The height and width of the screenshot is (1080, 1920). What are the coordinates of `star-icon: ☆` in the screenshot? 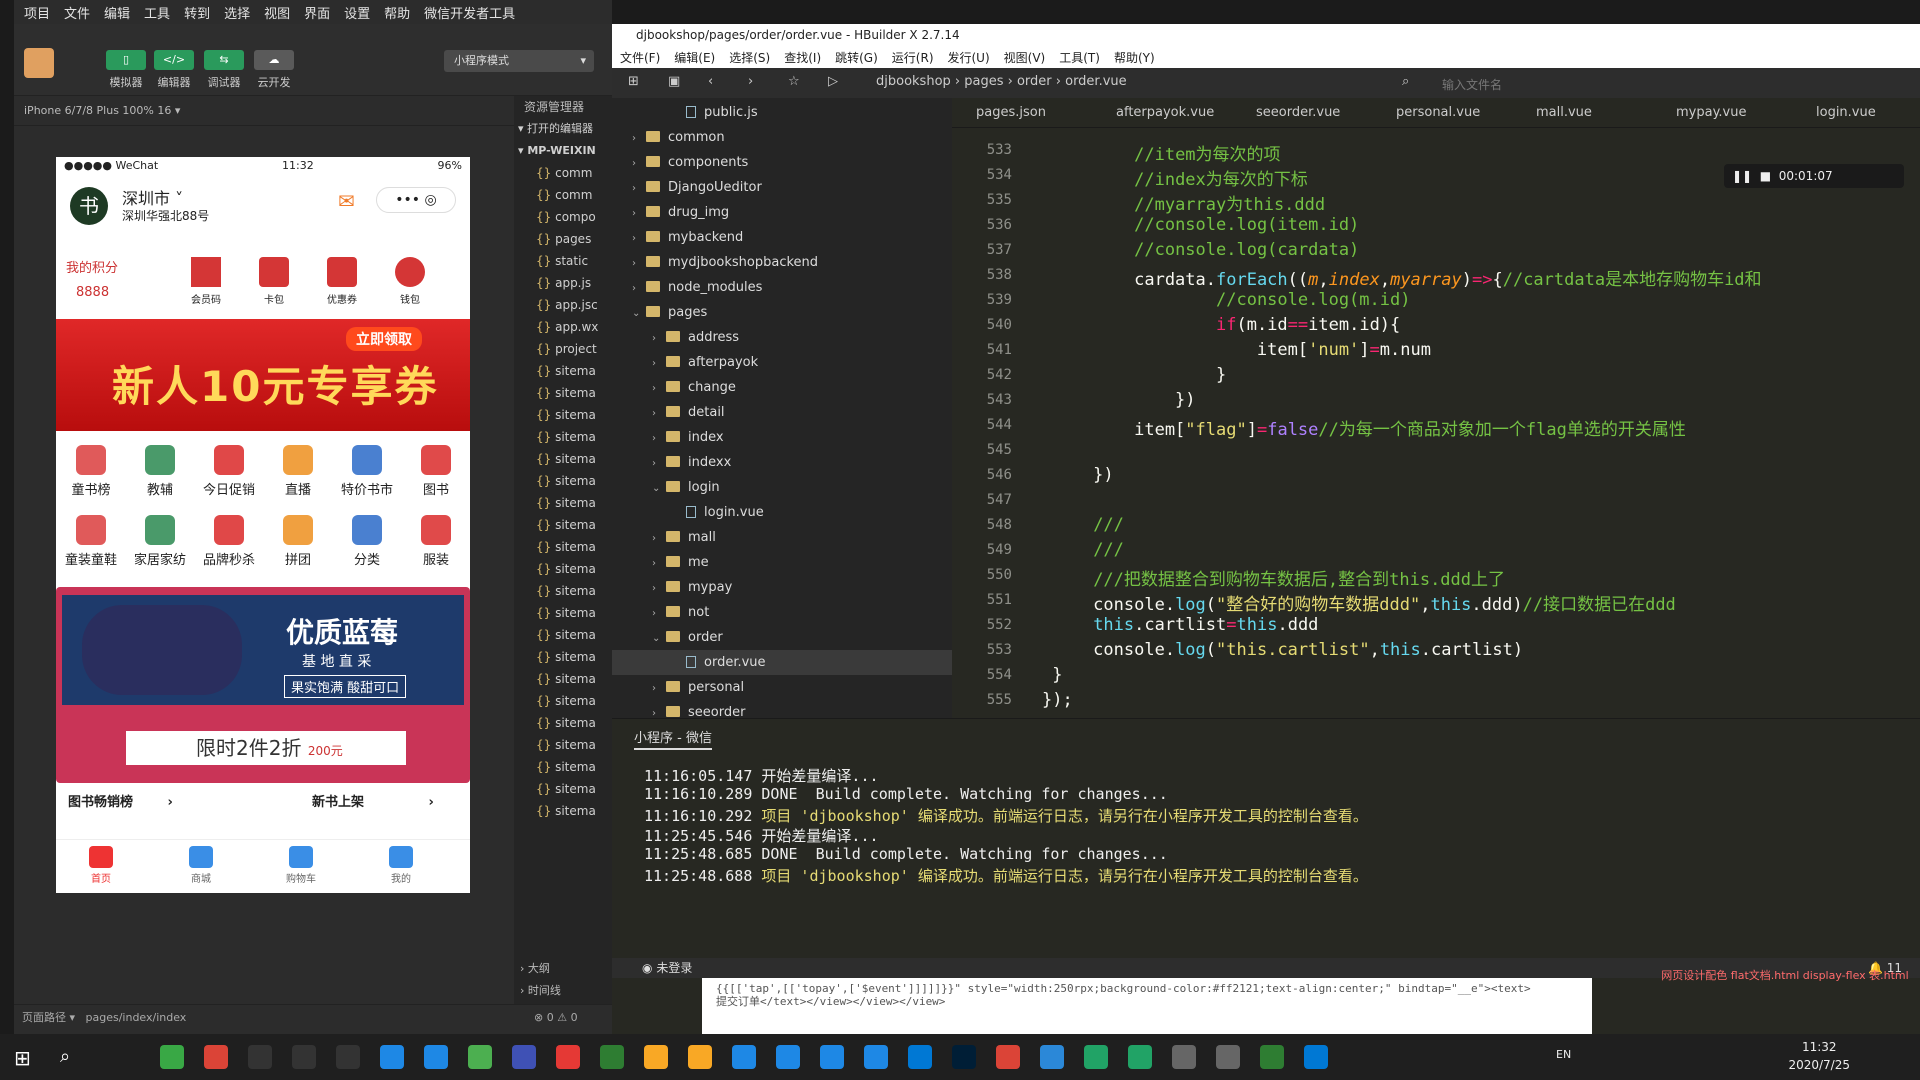 It's located at (794, 81).